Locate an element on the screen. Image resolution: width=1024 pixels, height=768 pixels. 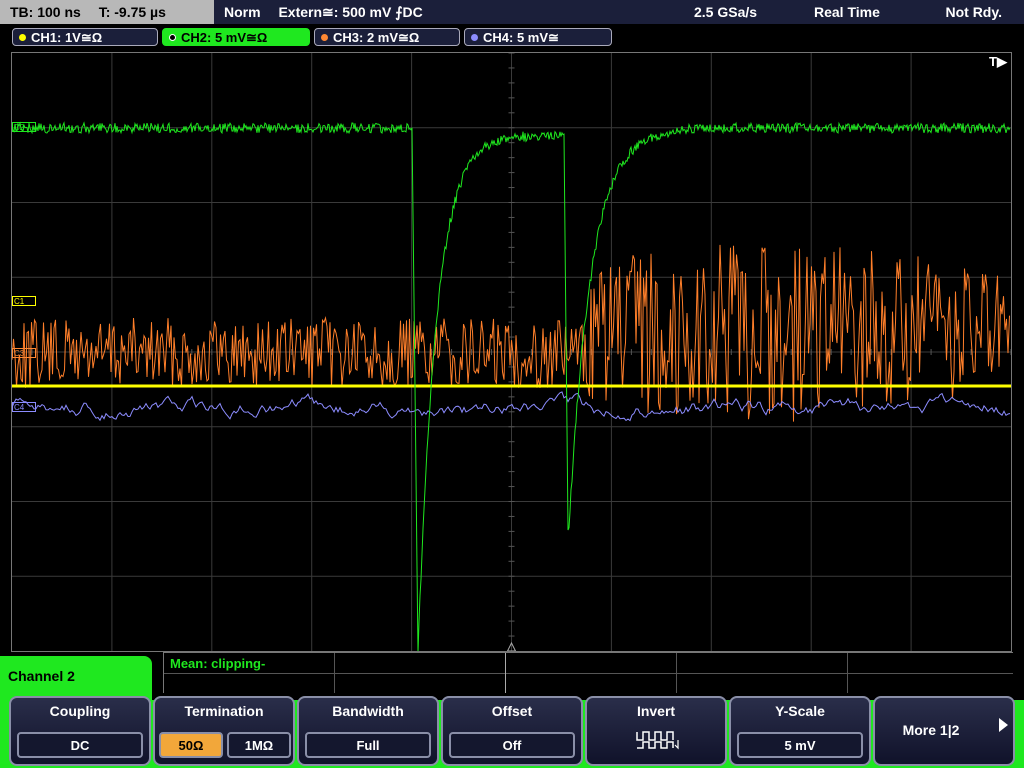
yscale-value: 5 mV is located at coordinates (800, 745).